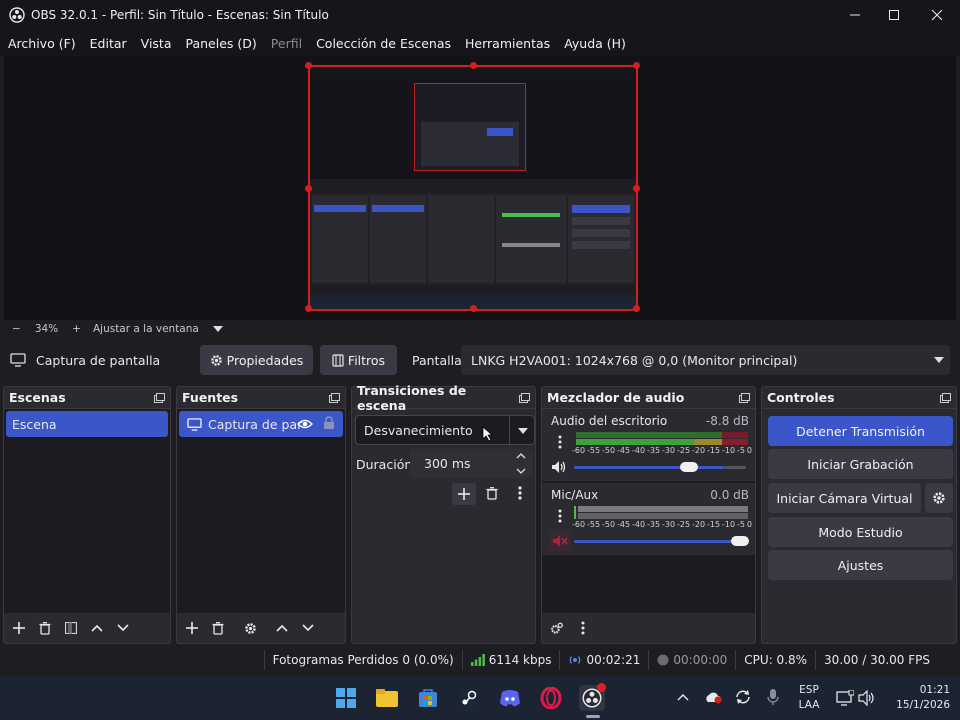  What do you see at coordinates (87, 511) in the screenshot?
I see `scenes-list: Escena` at bounding box center [87, 511].